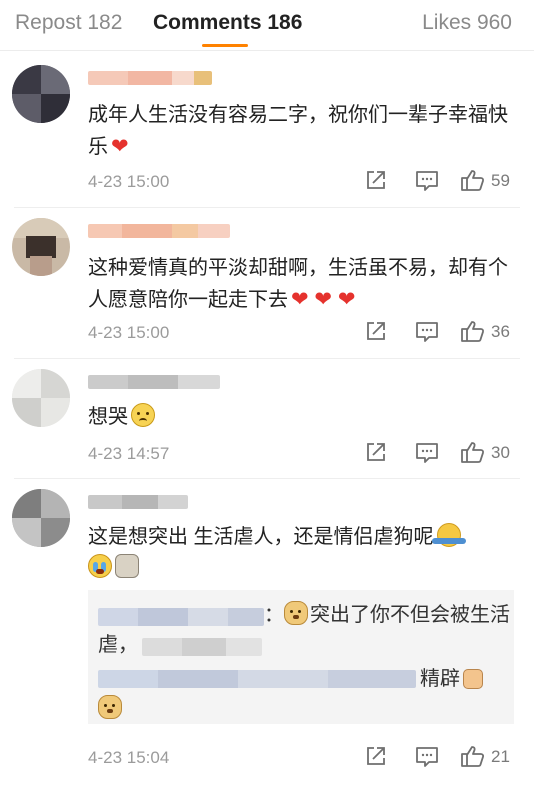 Image resolution: width=534 pixels, height=786 pixels. I want to click on heart-emoji: ❤ ❤ ❤, so click(323, 299).